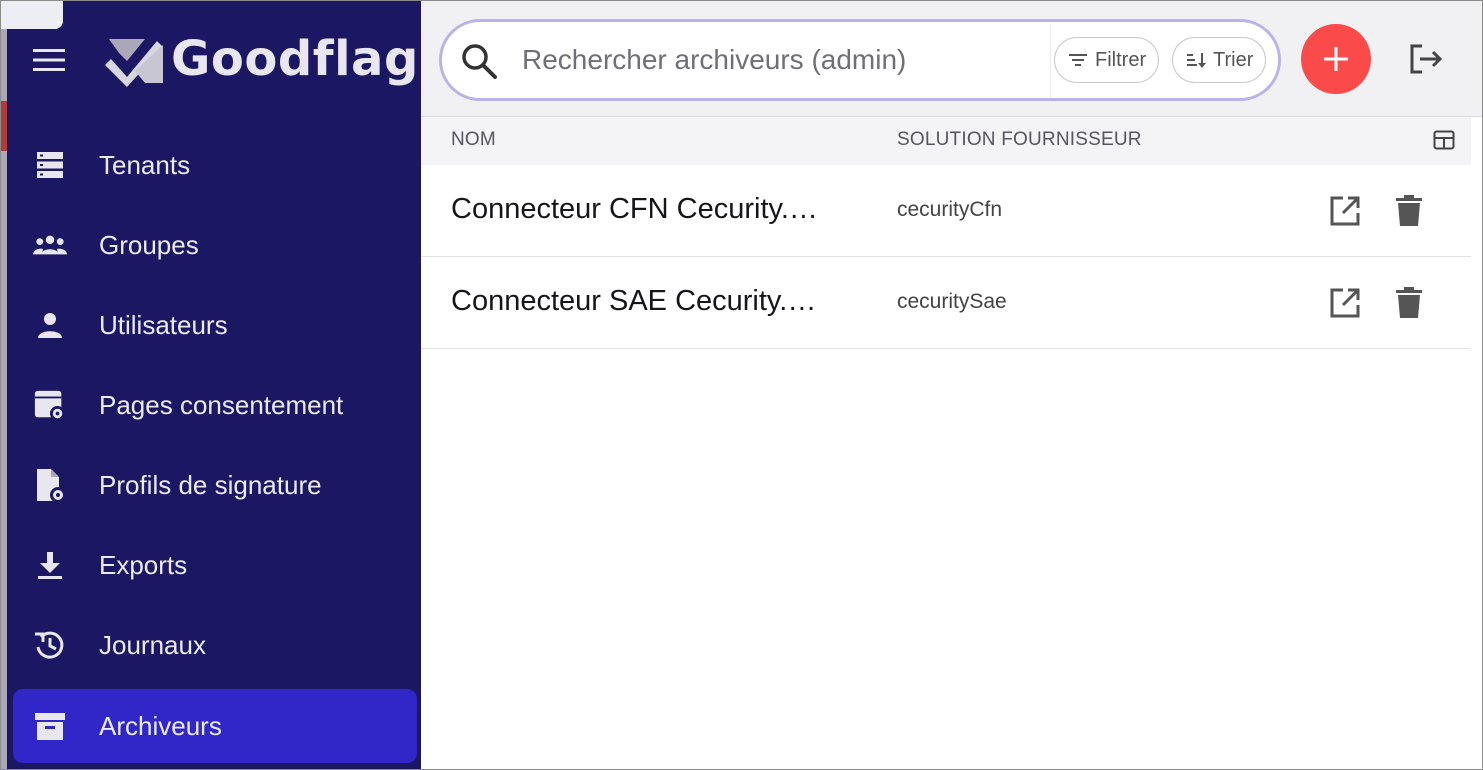 The height and width of the screenshot is (770, 1483). I want to click on sidebar-item-label: Archiveurs, so click(160, 725).